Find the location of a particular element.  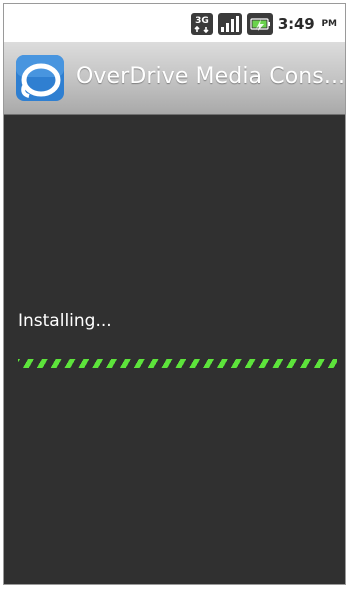

progress-indeterminate-stripes is located at coordinates (177, 363).